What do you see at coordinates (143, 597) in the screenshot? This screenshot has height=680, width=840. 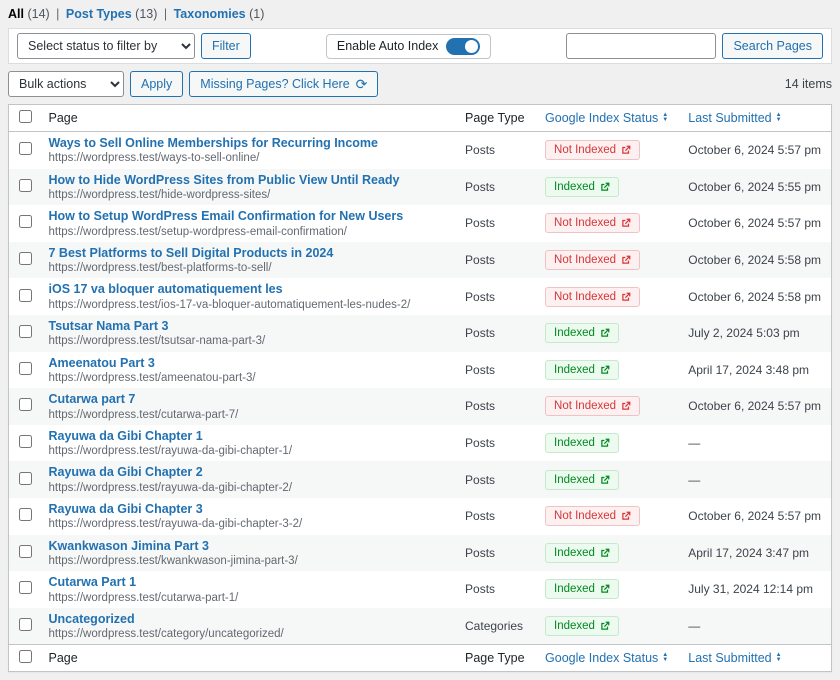 I see `page-url: https://wordpress.test/cutarwa-part-1/` at bounding box center [143, 597].